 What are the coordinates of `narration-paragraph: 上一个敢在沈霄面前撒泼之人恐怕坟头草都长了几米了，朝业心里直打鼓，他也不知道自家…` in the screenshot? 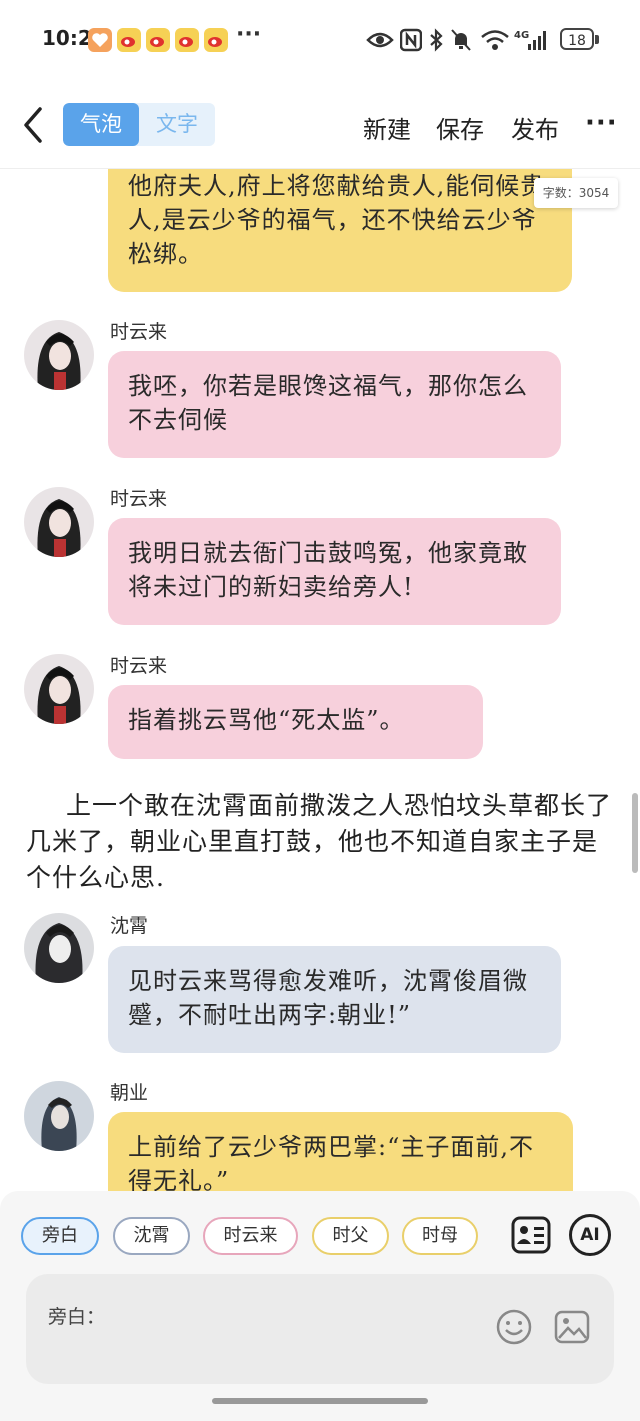 It's located at (320, 842).